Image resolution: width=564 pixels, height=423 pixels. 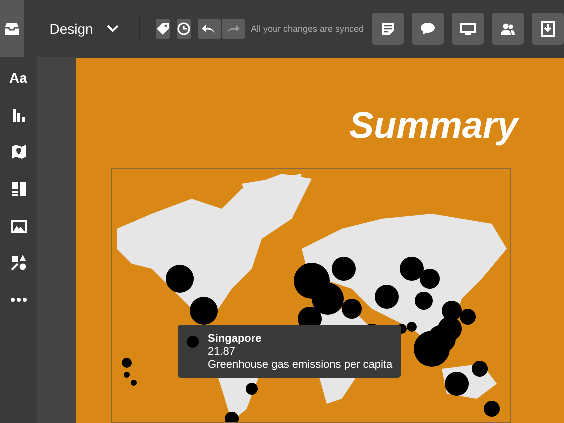 I want to click on comment-icon, so click(x=428, y=28).